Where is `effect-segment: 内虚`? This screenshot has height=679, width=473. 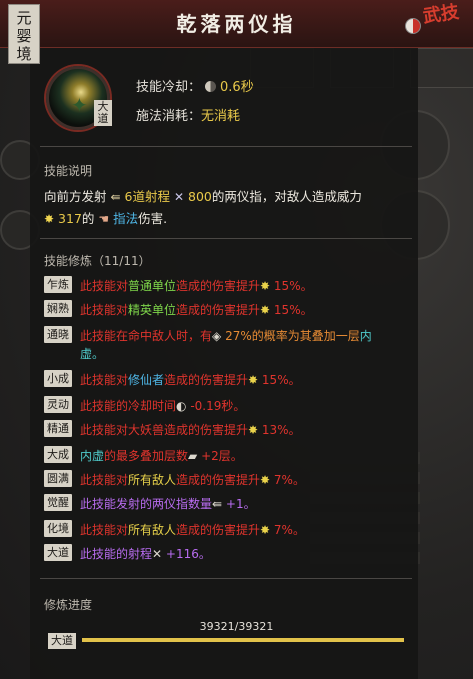
effect-segment: 内虚 is located at coordinates (92, 456).